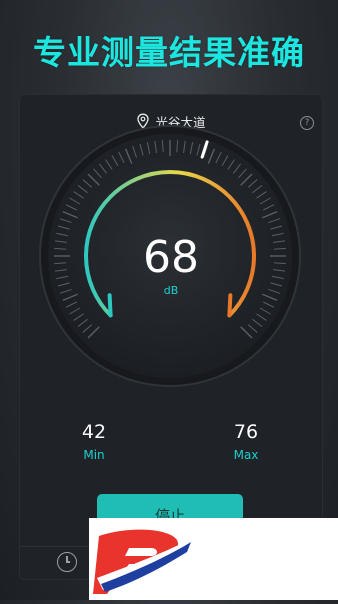  Describe the element at coordinates (94, 432) in the screenshot. I see `min-value: 42` at that location.